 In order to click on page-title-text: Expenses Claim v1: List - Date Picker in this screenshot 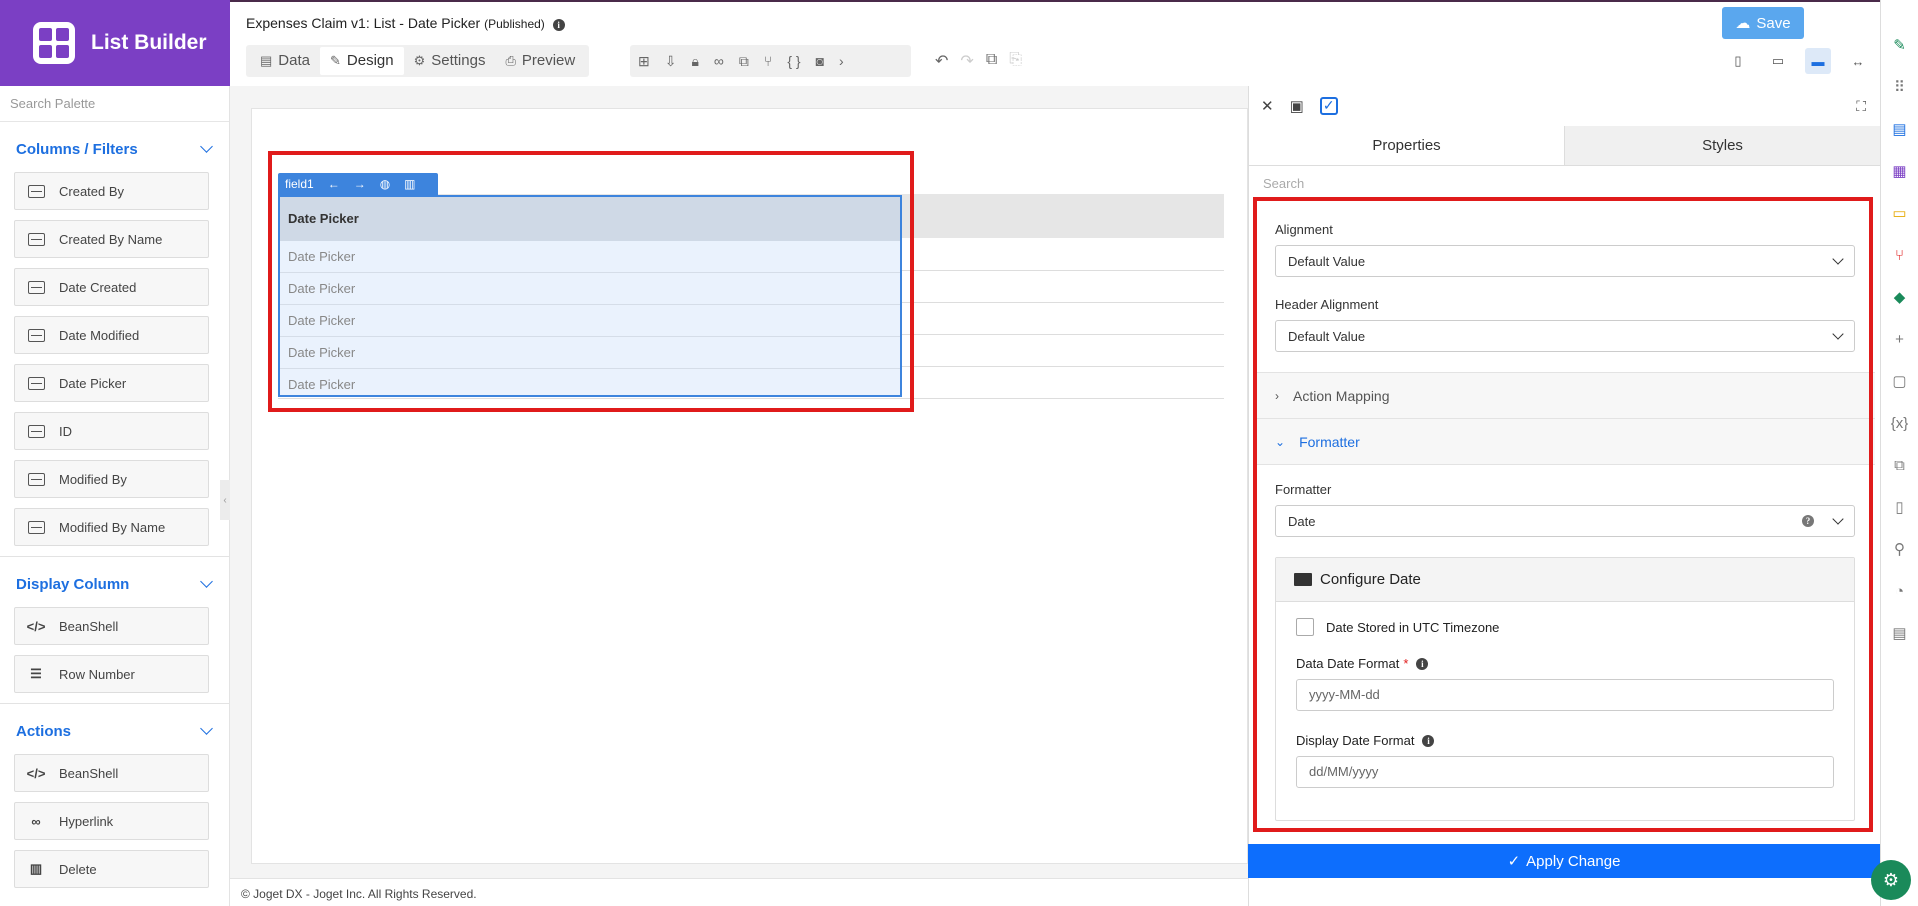, I will do `click(363, 23)`.